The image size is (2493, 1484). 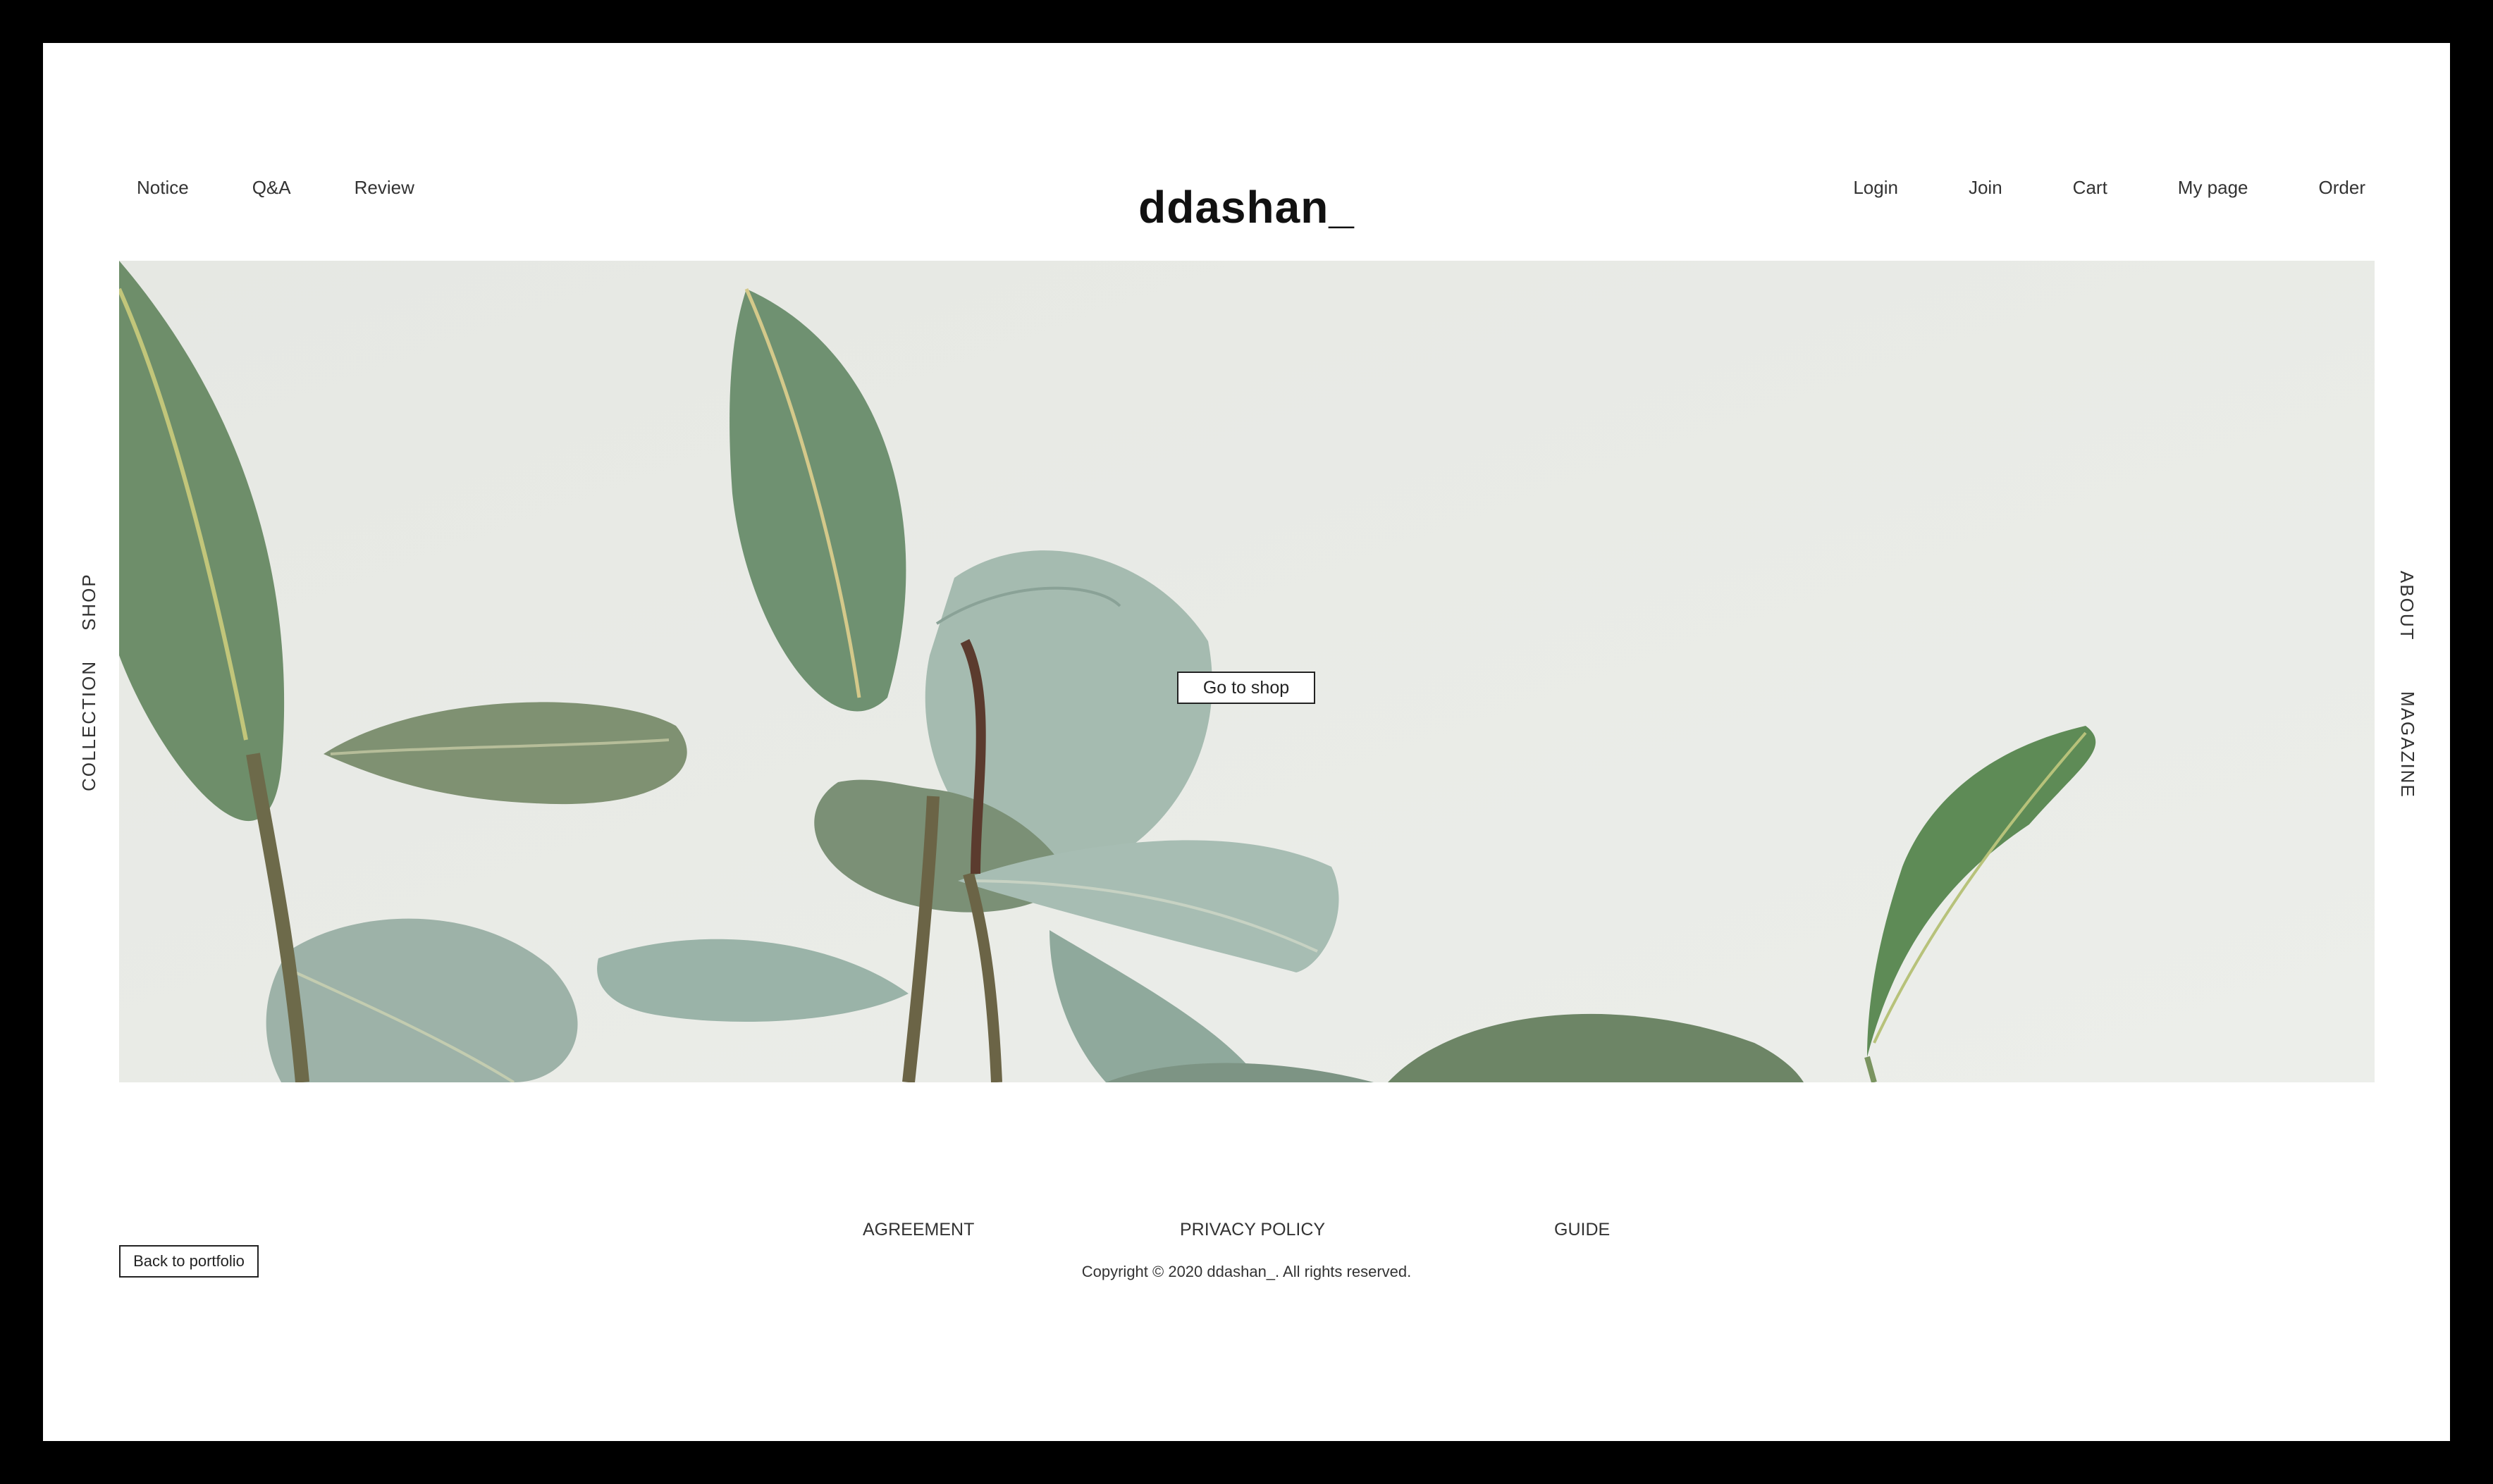 What do you see at coordinates (88, 725) in the screenshot?
I see `side-nav-collection: COLLECTION` at bounding box center [88, 725].